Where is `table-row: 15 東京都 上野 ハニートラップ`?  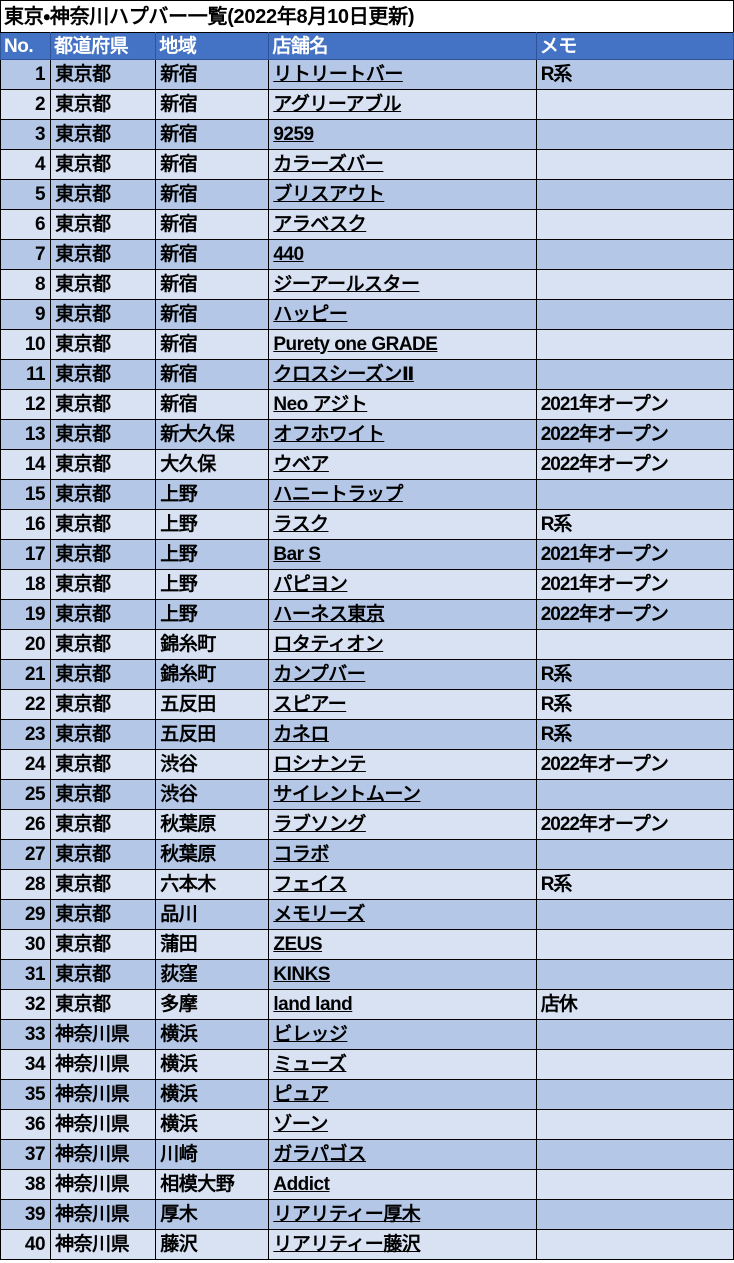
table-row: 15 東京都 上野 ハニートラップ is located at coordinates (367, 494).